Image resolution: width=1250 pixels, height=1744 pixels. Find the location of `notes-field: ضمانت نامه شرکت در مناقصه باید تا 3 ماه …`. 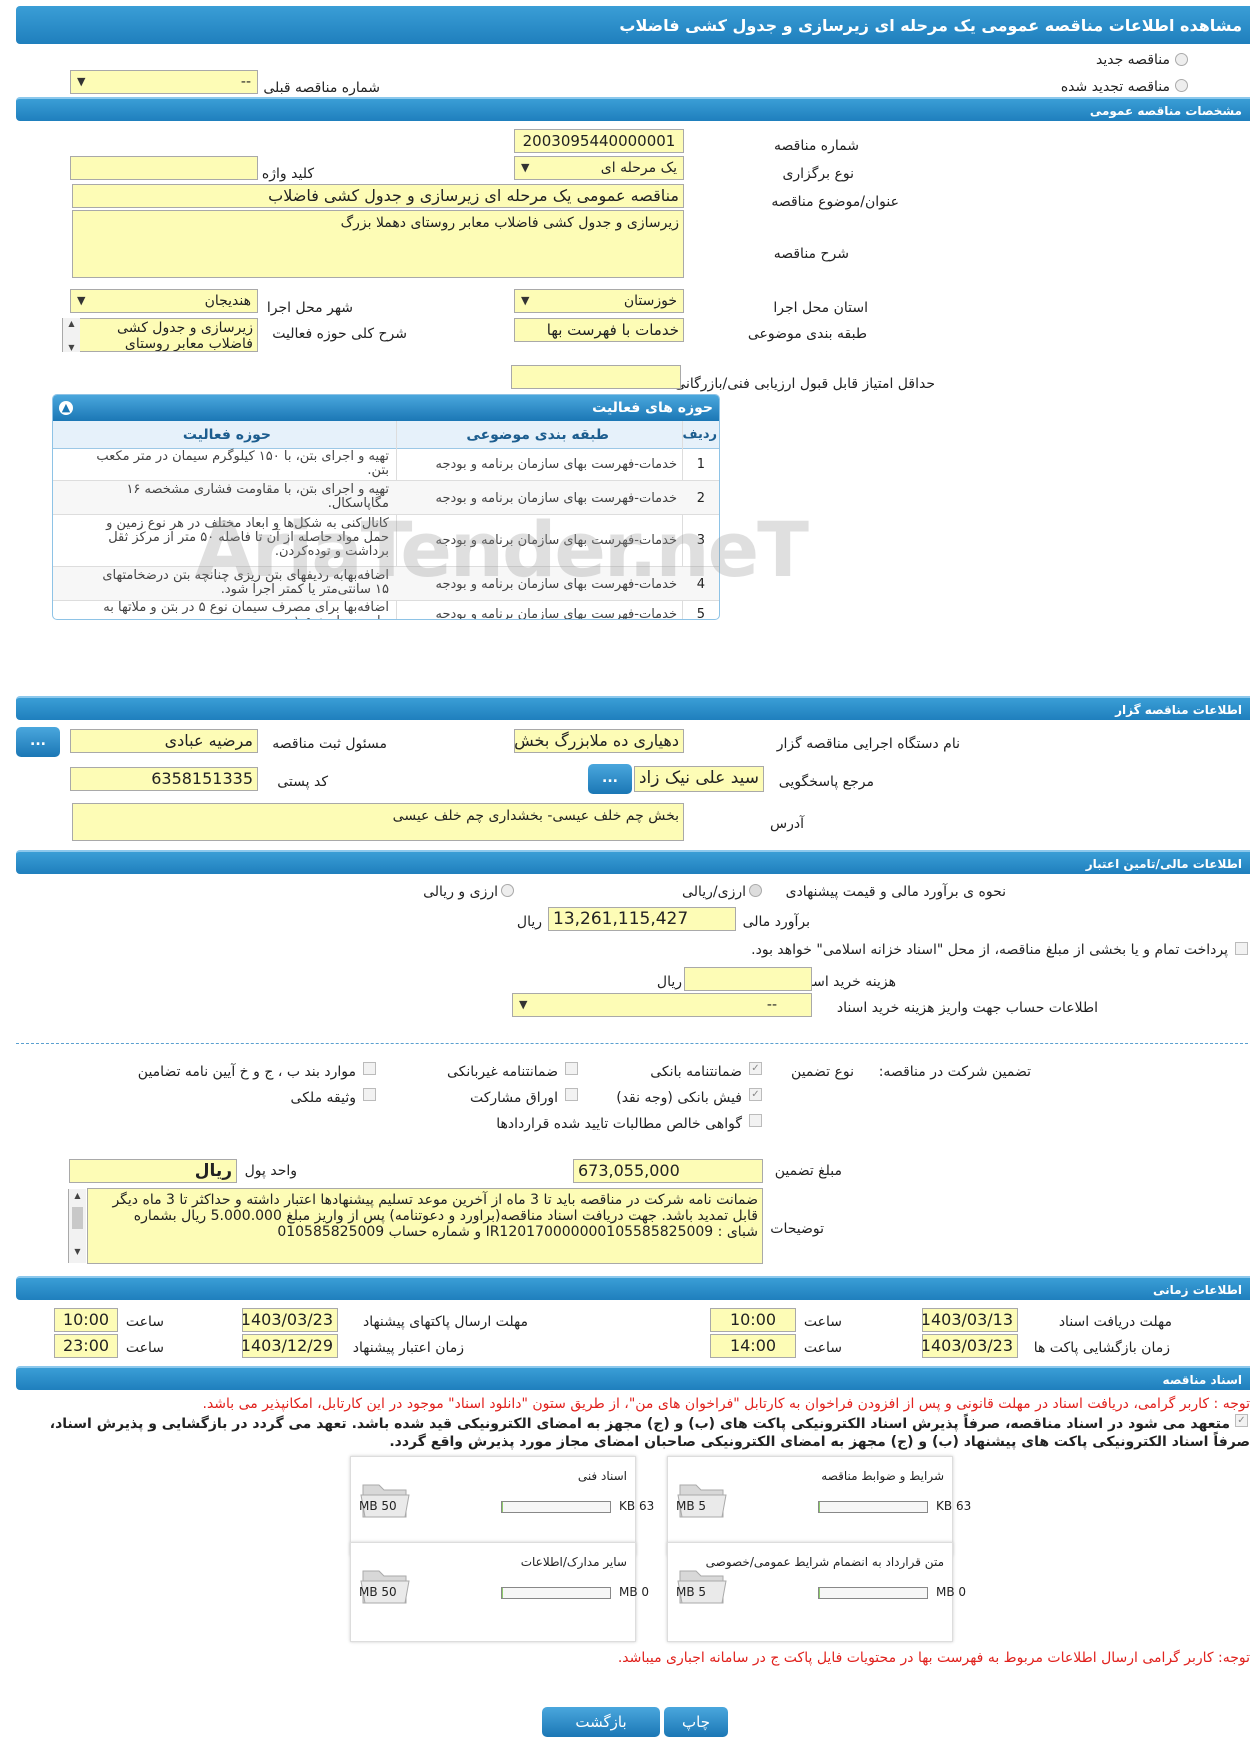

notes-field: ضمانت نامه شرکت در مناقصه باید تا 3 ماه … is located at coordinates (425, 1226).